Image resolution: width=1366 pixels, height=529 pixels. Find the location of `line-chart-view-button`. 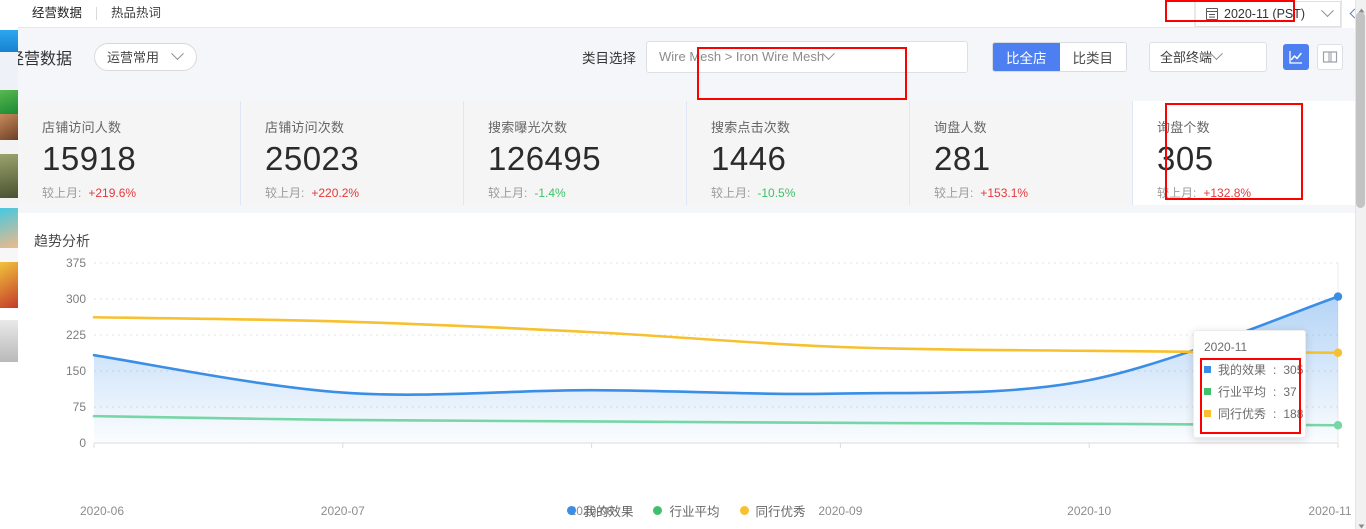

line-chart-view-button is located at coordinates (1296, 56).